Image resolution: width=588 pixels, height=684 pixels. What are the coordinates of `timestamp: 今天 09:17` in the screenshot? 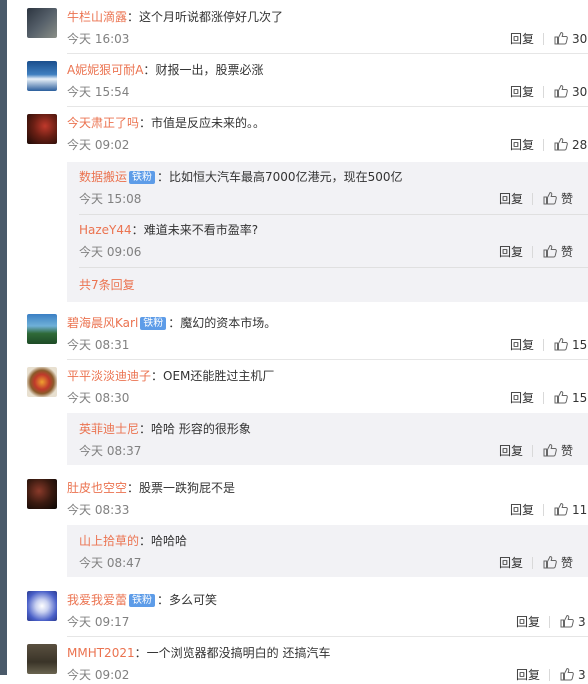 It's located at (98, 622).